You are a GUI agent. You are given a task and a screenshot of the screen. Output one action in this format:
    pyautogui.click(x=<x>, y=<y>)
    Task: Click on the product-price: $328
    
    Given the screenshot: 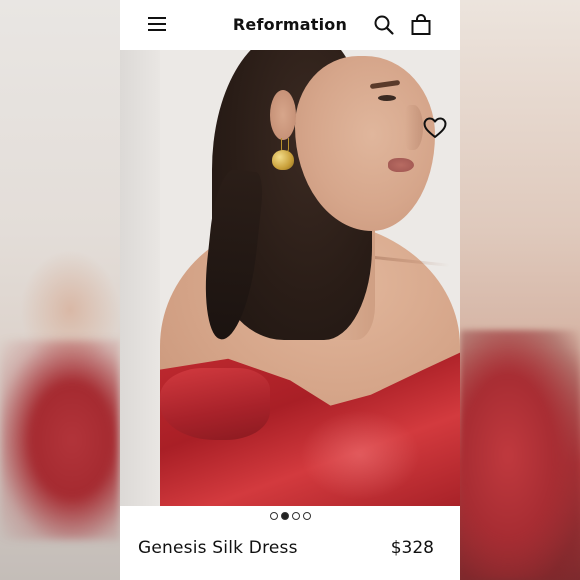 What is the action you would take?
    pyautogui.click(x=412, y=548)
    